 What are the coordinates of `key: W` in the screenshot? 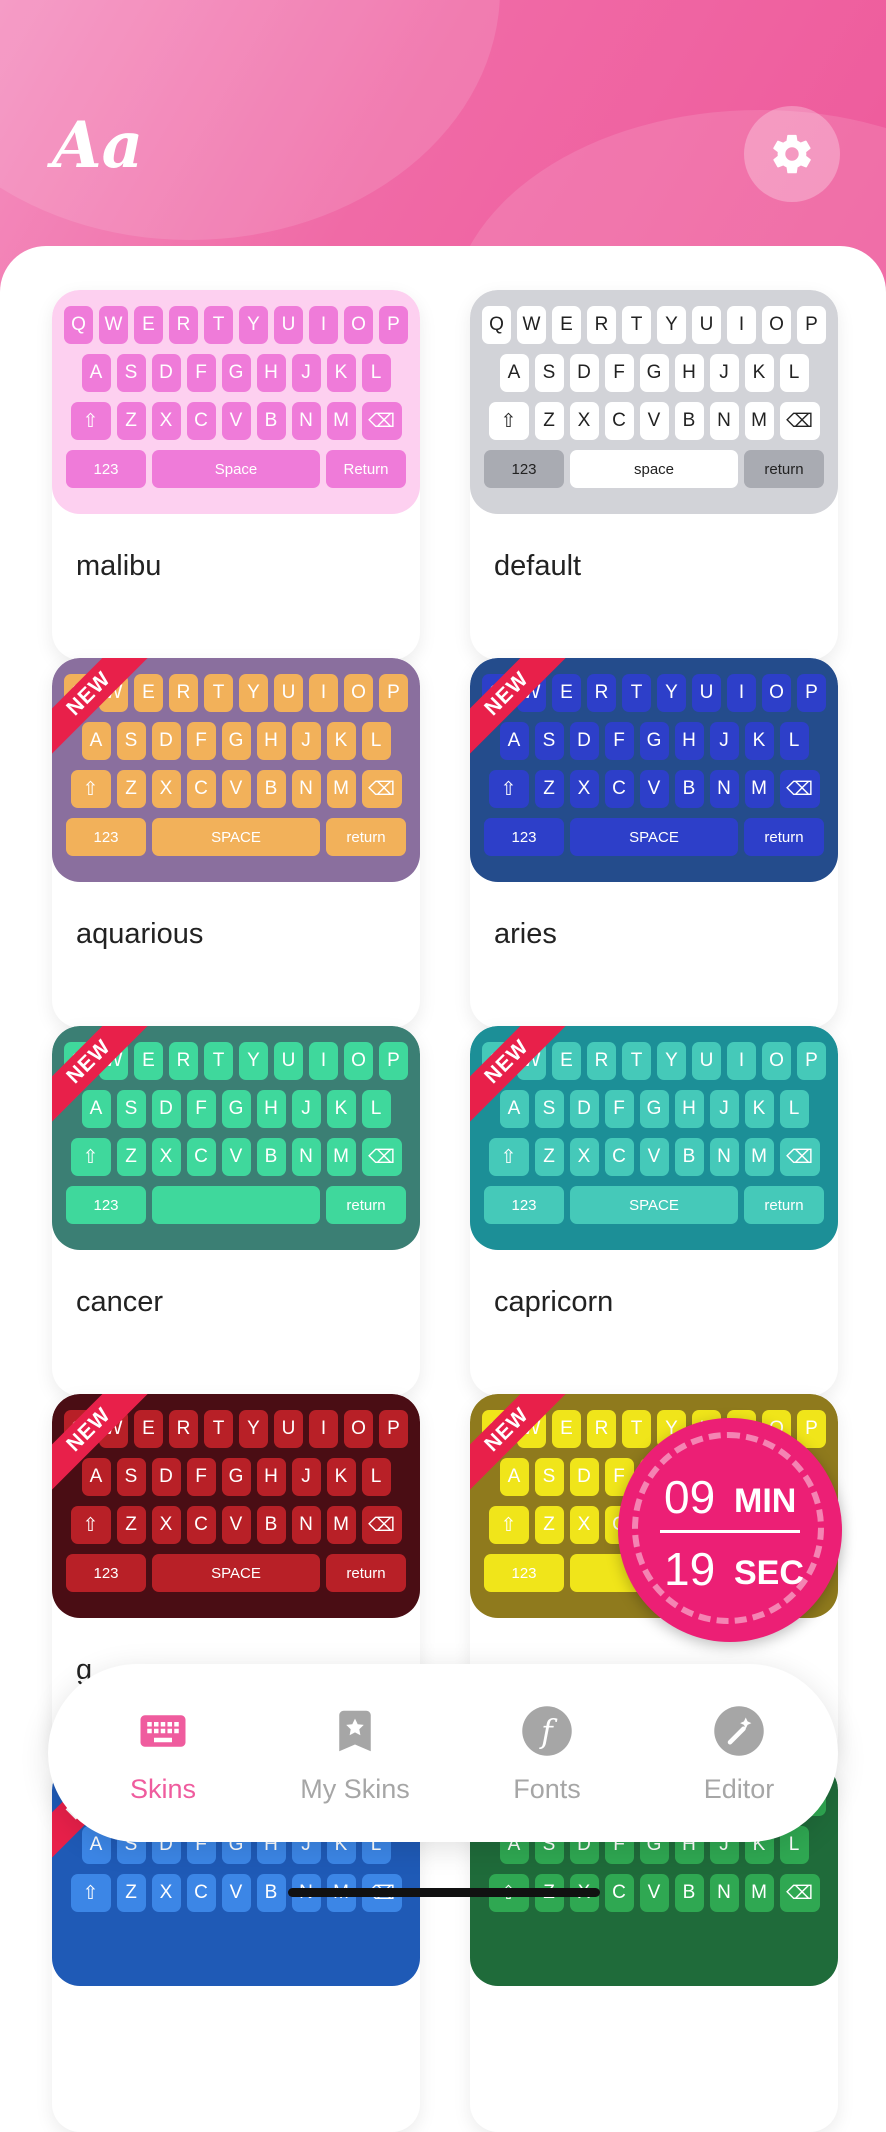 It's located at (531, 325).